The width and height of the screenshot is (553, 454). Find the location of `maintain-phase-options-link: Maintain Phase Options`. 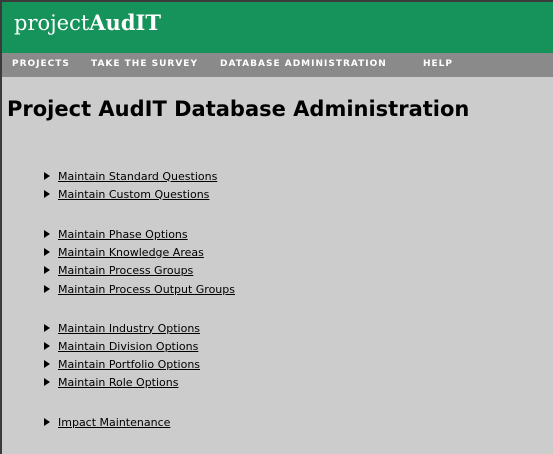

maintain-phase-options-link: Maintain Phase Options is located at coordinates (123, 234).